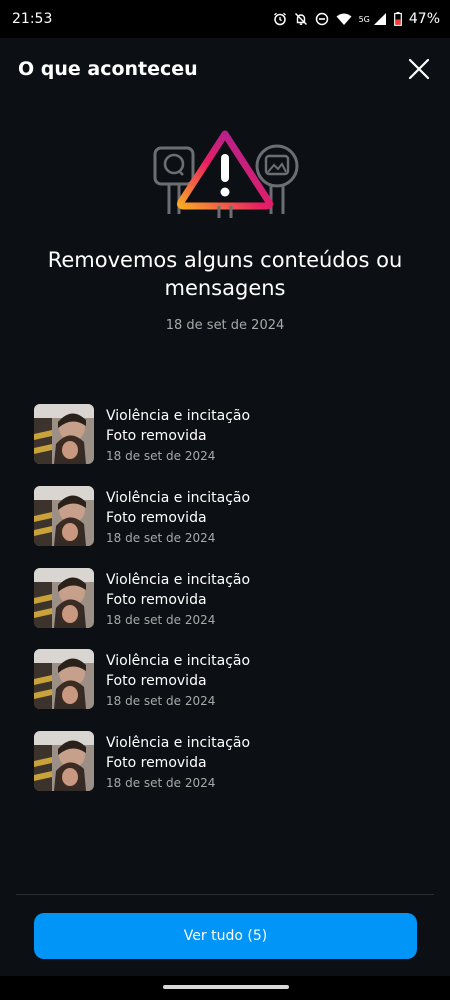 The image size is (450, 1000). I want to click on do-not-disturb-icon, so click(321, 19).